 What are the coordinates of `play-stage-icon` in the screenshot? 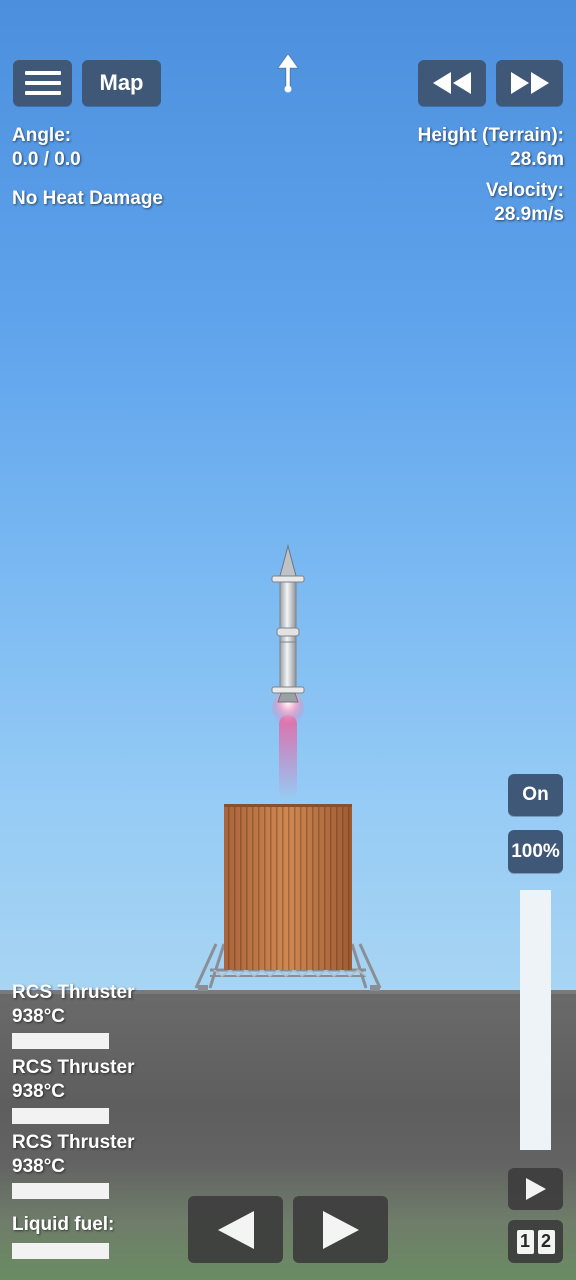 It's located at (535, 1189).